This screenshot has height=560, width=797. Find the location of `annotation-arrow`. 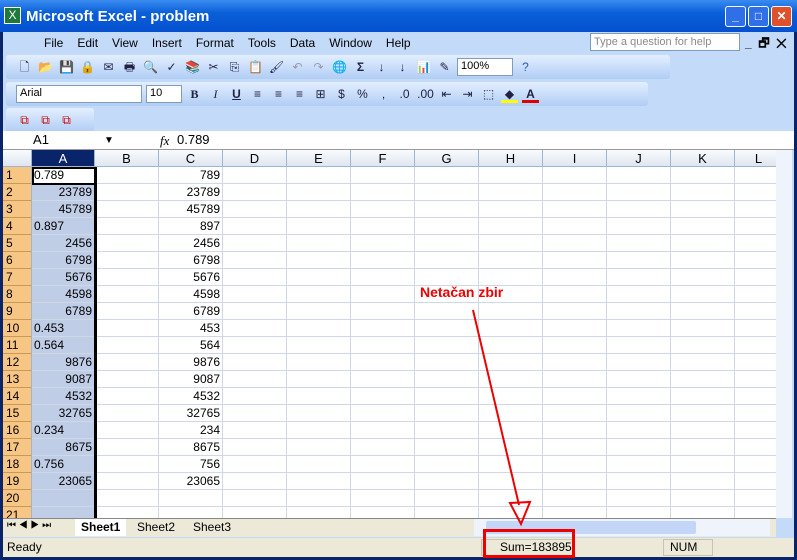

annotation-arrow is located at coordinates (502, 418).